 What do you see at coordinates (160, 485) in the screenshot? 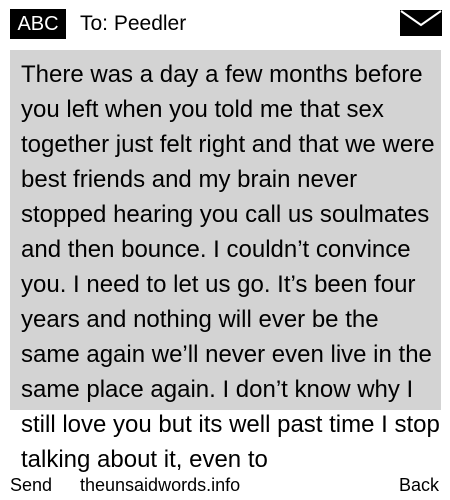
I see `site-link: theunsaidwords.info` at bounding box center [160, 485].